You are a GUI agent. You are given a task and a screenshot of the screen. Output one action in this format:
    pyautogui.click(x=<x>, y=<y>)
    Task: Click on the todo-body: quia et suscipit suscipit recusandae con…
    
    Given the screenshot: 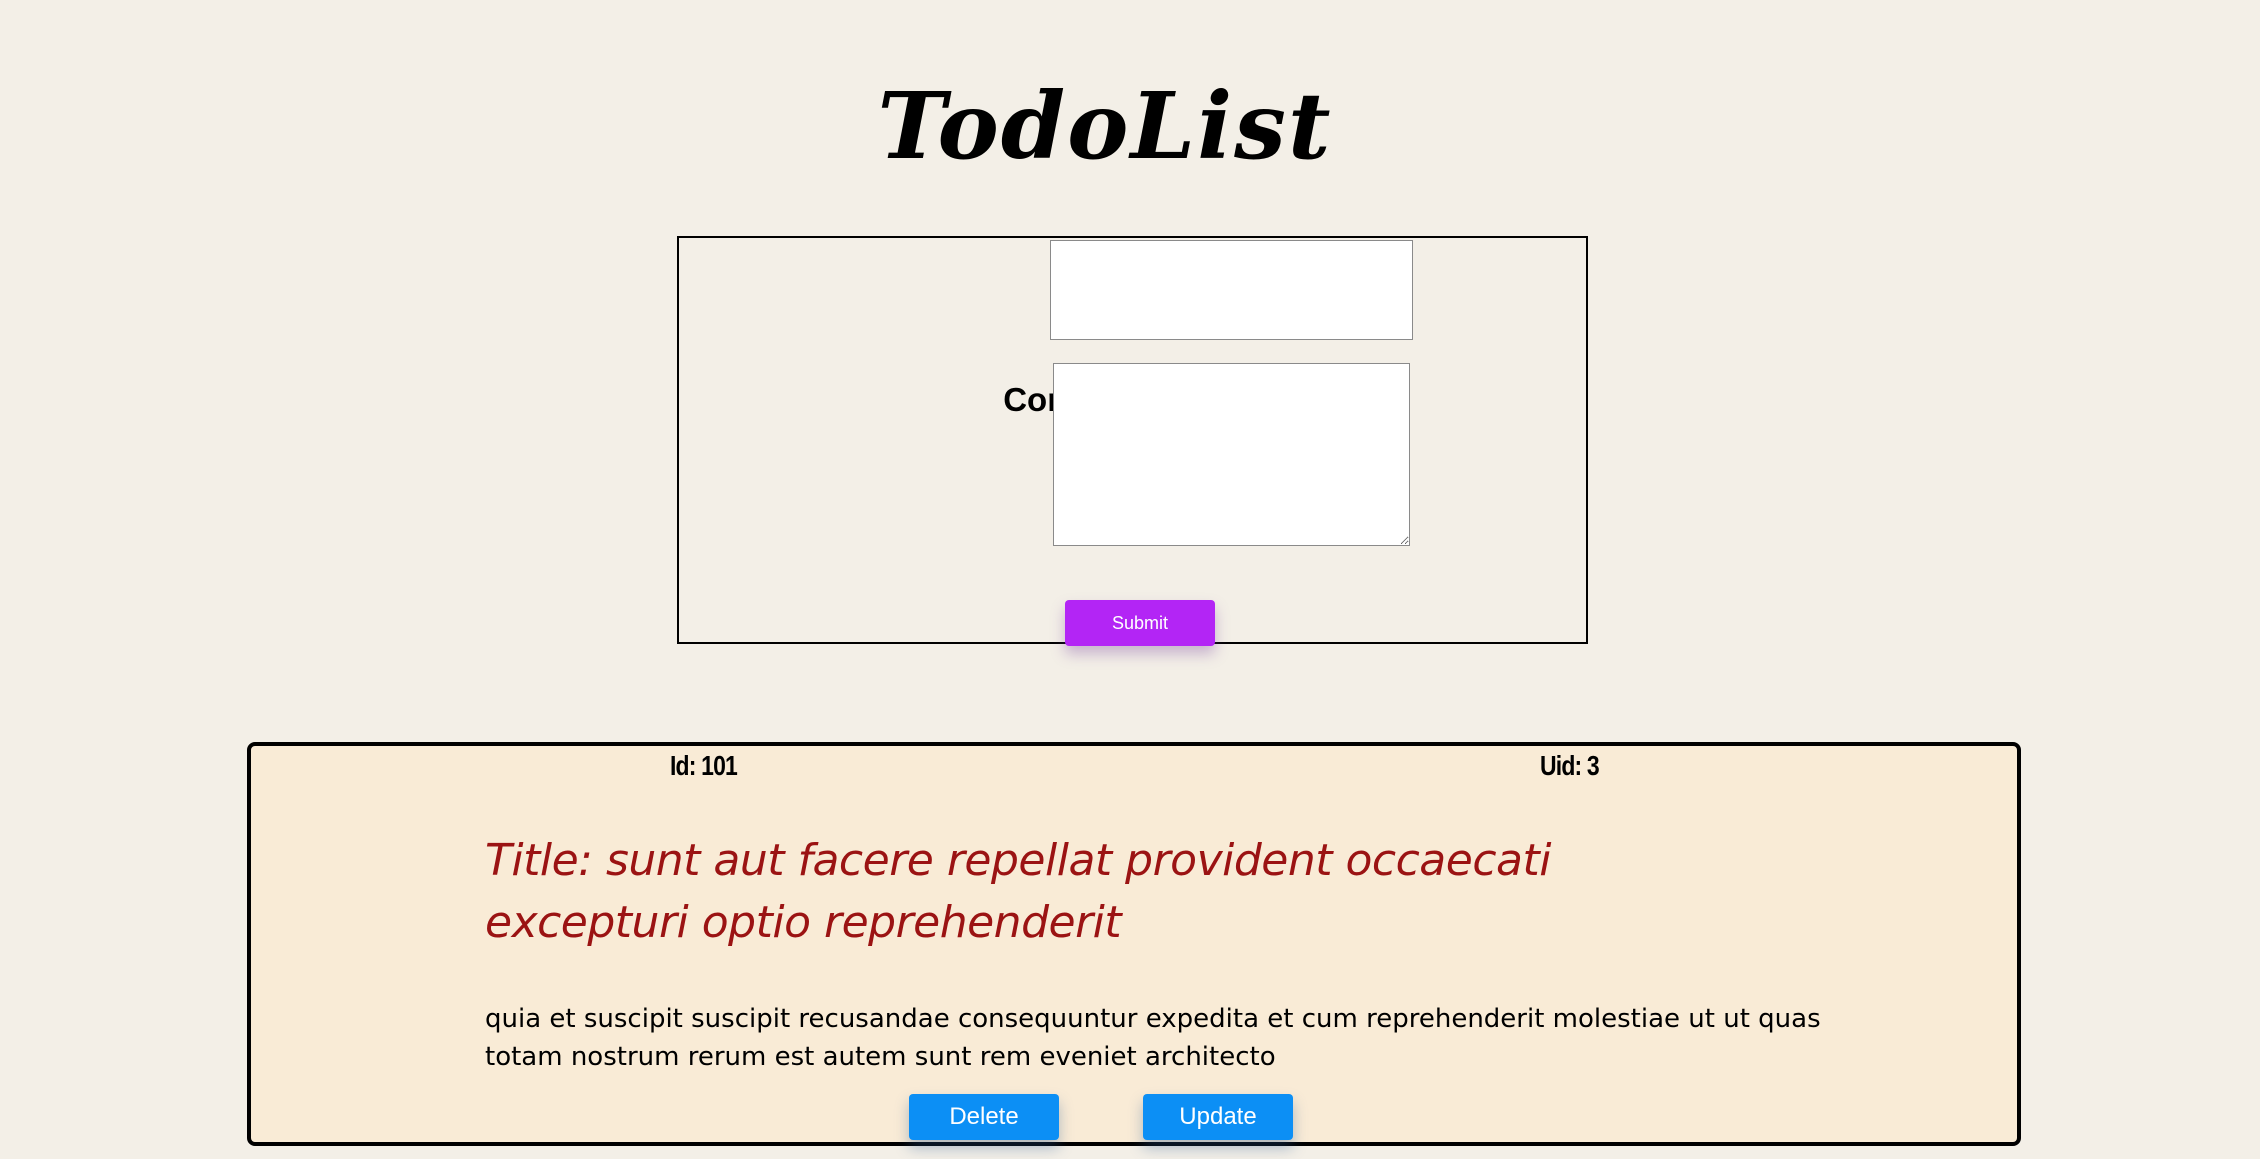 What is the action you would take?
    pyautogui.click(x=1153, y=1038)
    